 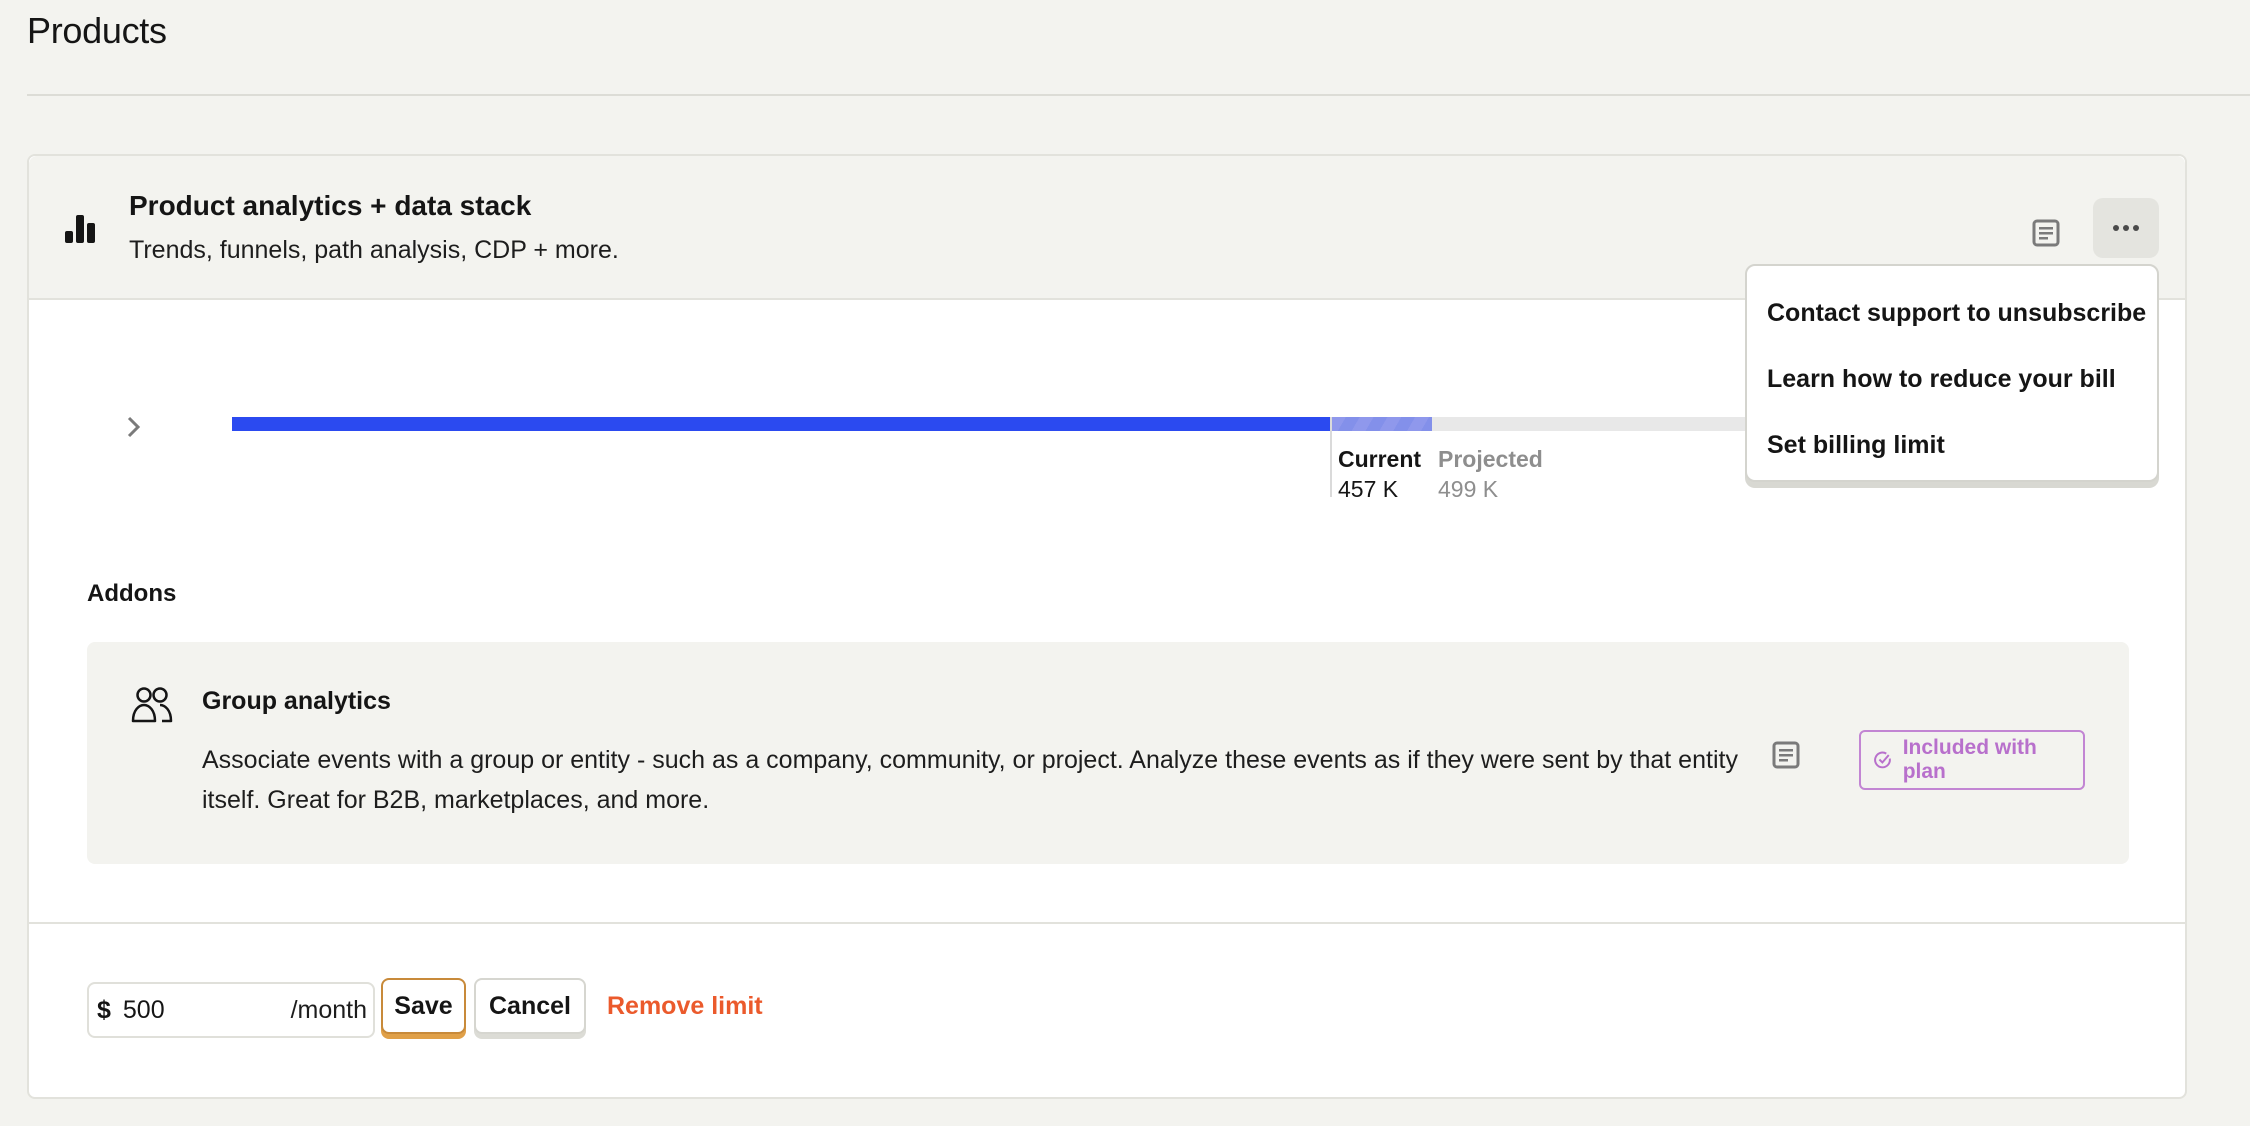 I want to click on usage-bar-current, so click(x=781, y=424).